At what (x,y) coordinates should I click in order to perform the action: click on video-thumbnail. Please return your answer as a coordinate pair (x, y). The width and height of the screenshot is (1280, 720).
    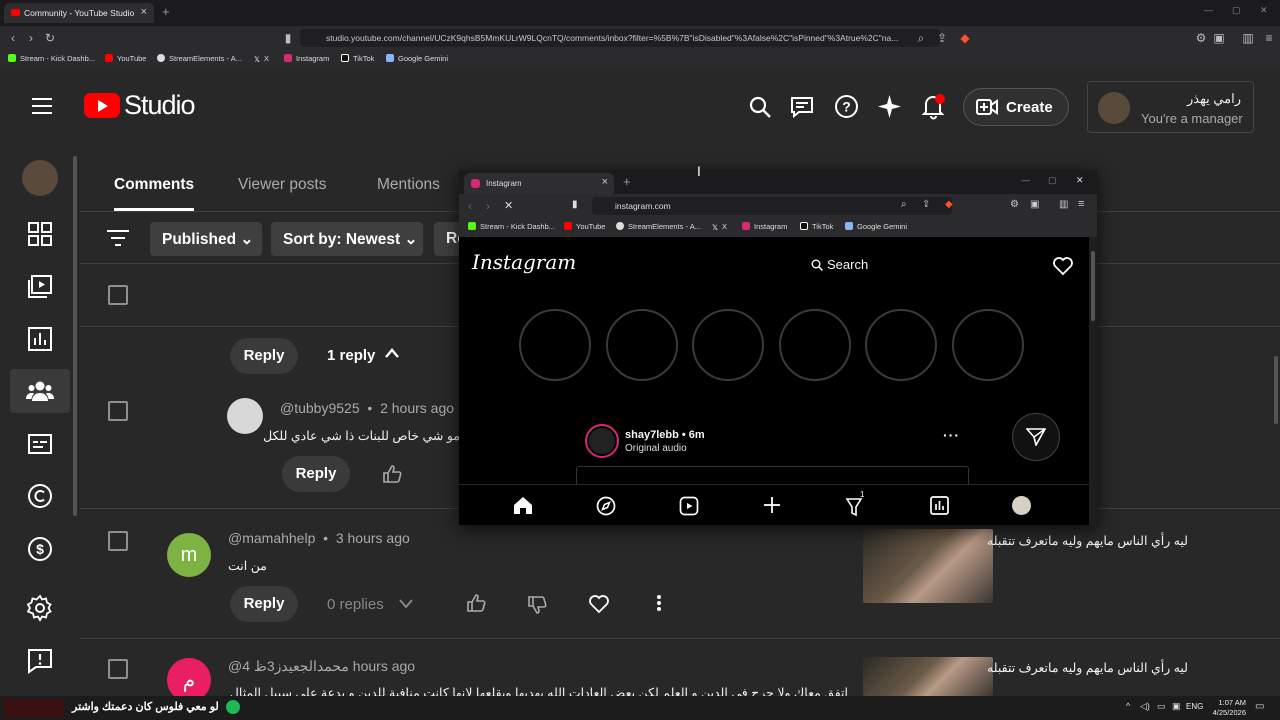
    Looking at the image, I should click on (928, 676).